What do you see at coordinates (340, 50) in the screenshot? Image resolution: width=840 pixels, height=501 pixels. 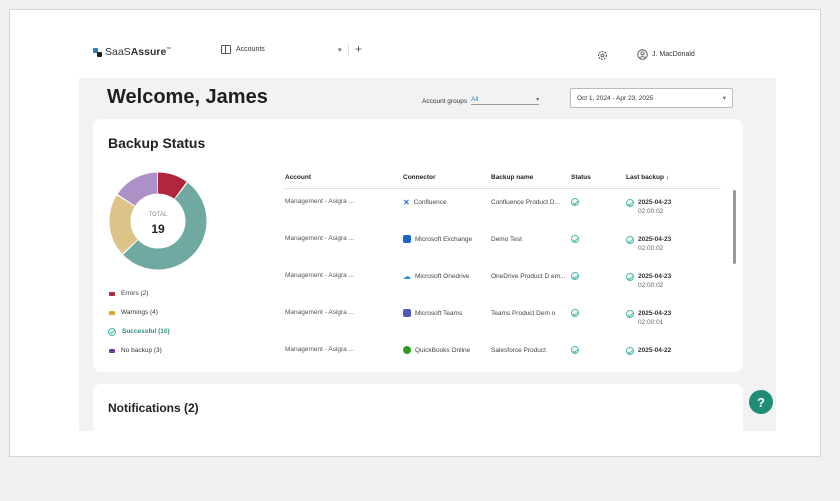 I see `tab-dropdown-icon: ▾` at bounding box center [340, 50].